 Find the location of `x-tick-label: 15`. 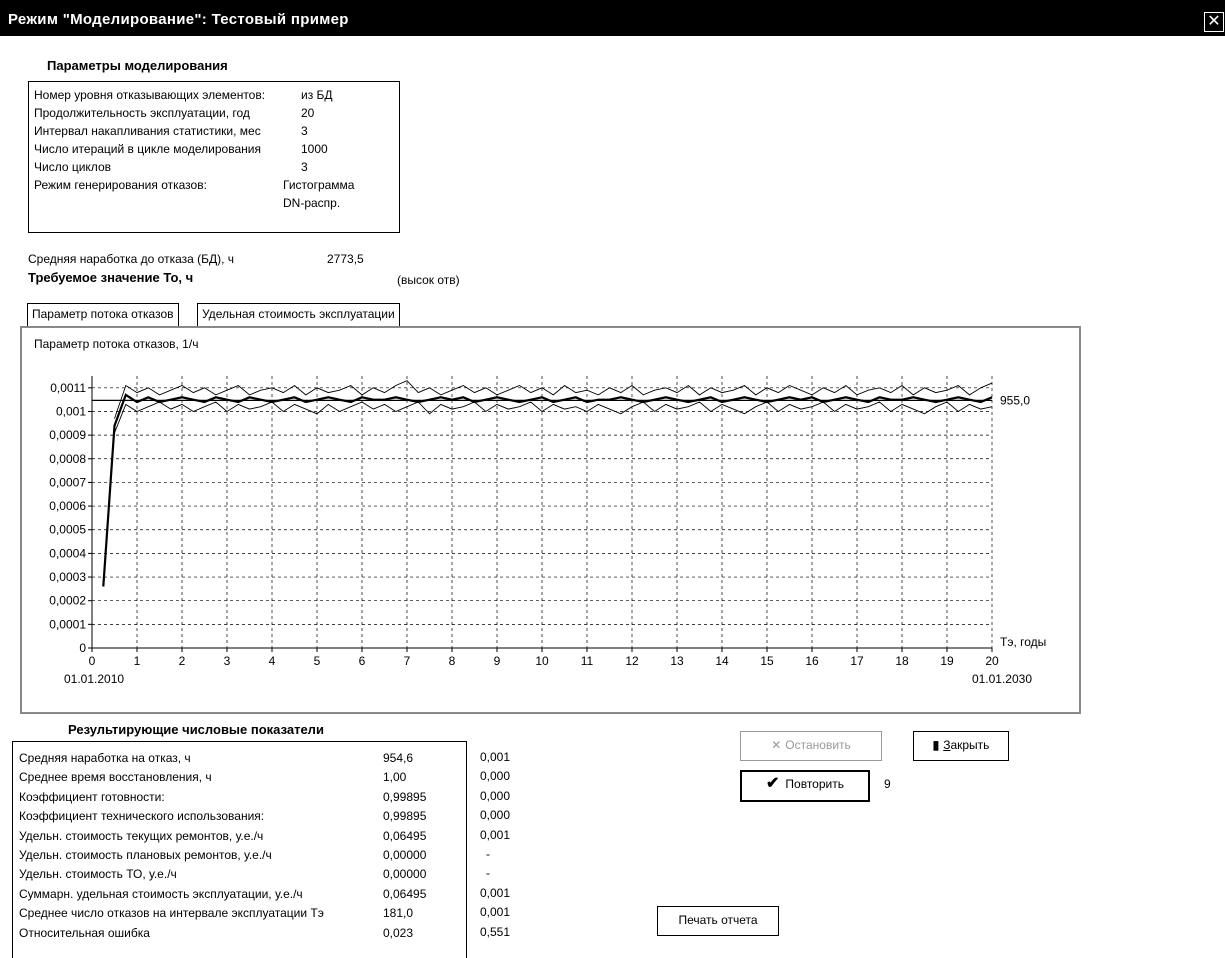

x-tick-label: 15 is located at coordinates (767, 661).